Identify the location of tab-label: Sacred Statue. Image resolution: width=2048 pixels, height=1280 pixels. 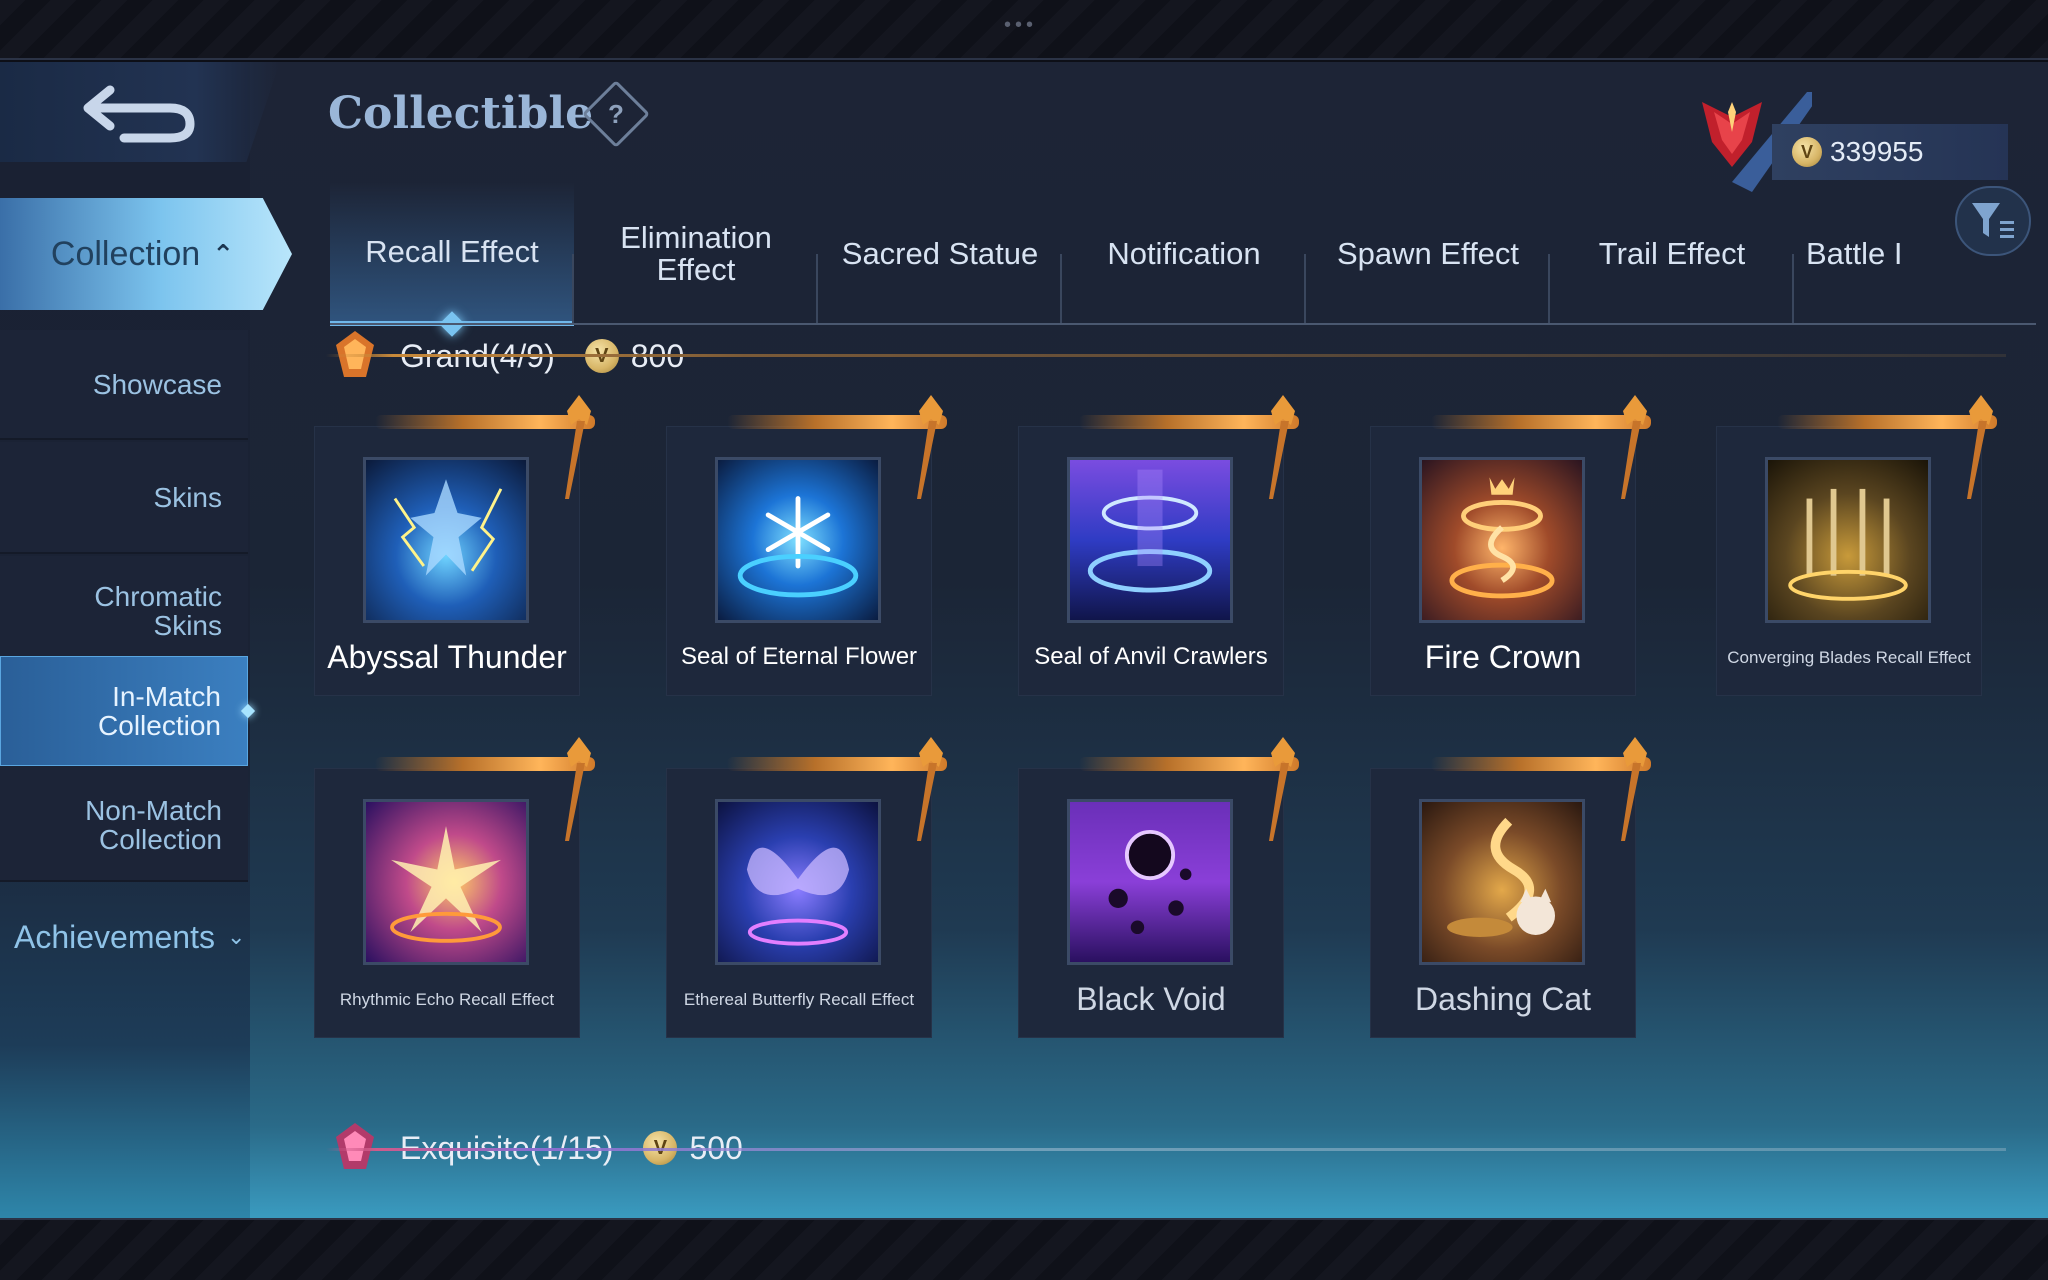
(940, 253).